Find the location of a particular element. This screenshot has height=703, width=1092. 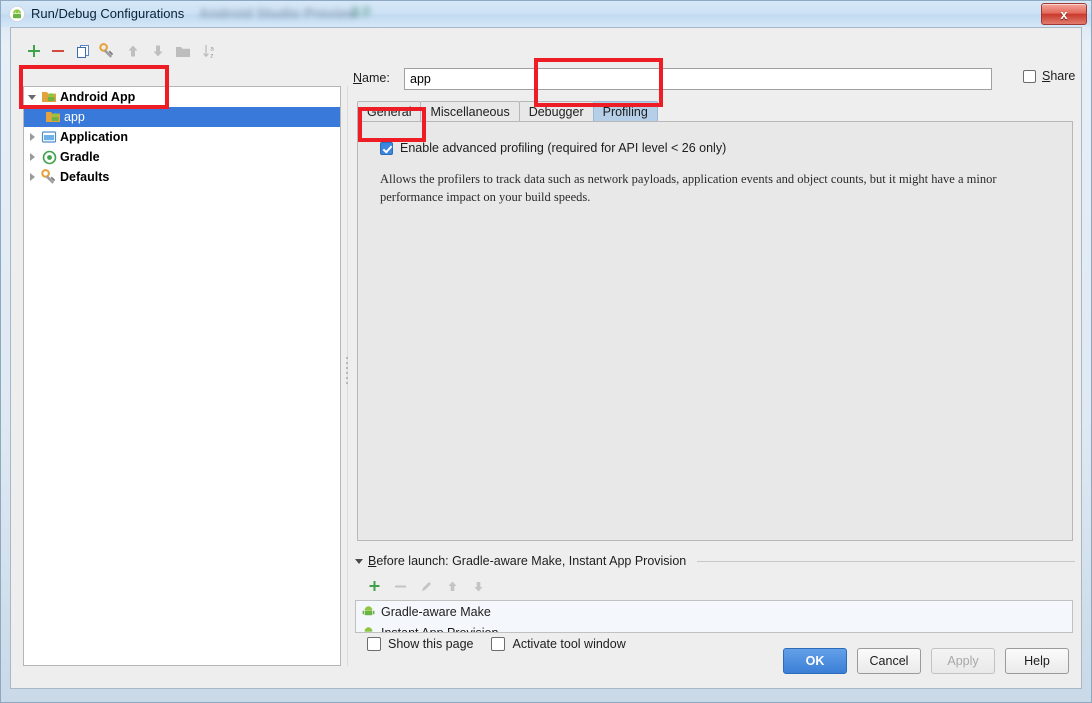

tree-node-label: Defaults is located at coordinates (85, 177).